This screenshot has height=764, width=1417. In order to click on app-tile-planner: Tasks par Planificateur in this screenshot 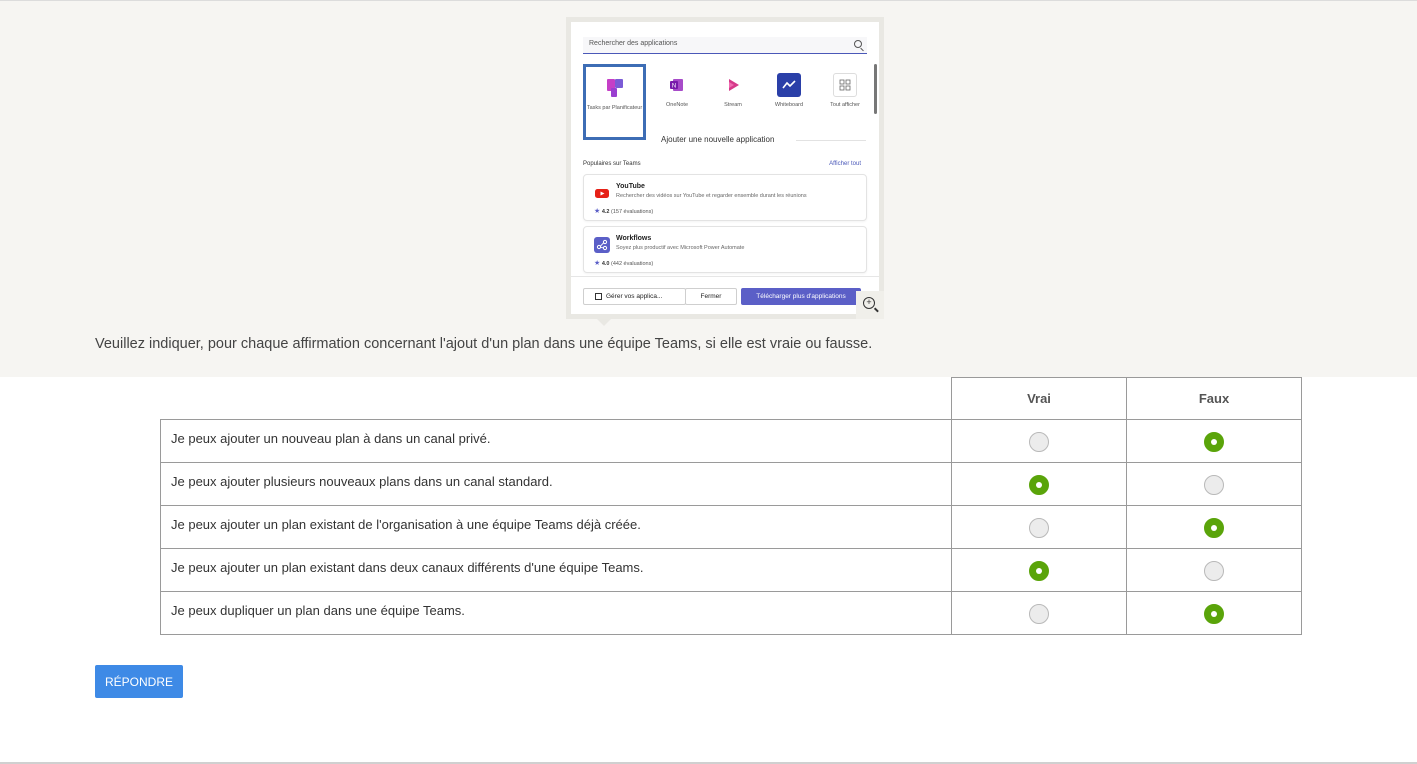, I will do `click(614, 102)`.